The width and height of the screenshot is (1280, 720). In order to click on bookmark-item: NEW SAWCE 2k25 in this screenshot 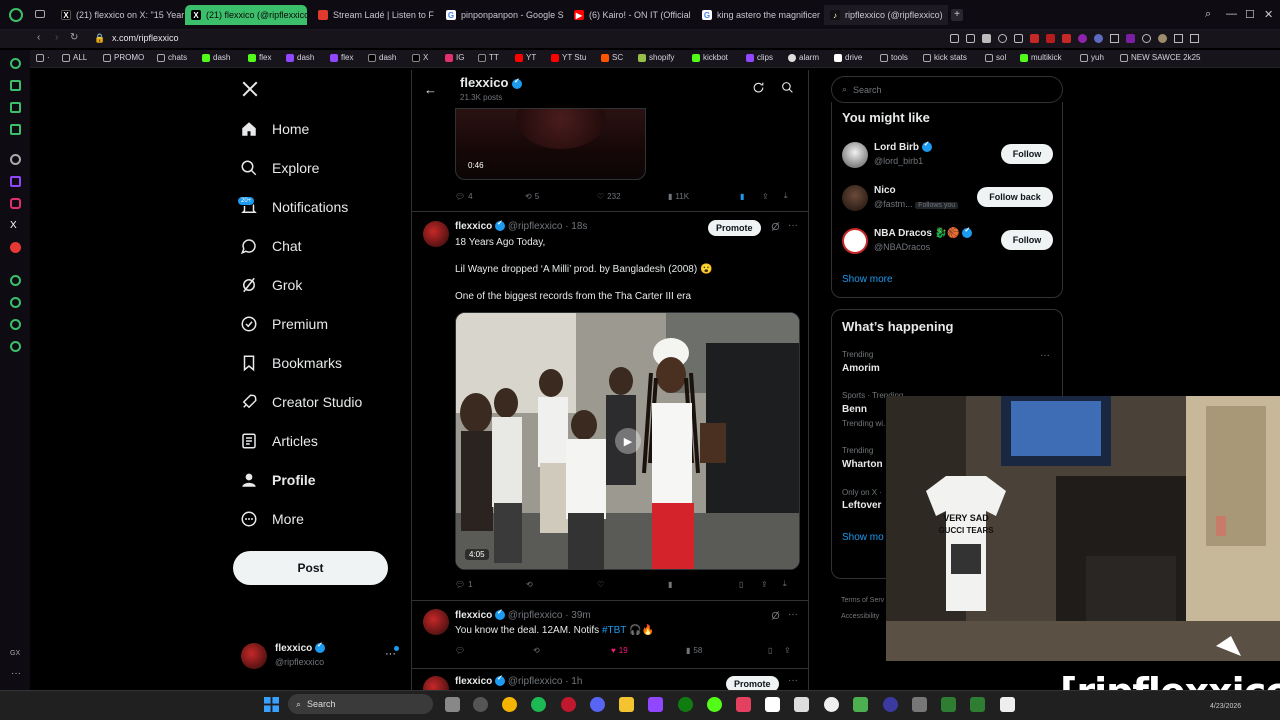, I will do `click(1160, 57)`.